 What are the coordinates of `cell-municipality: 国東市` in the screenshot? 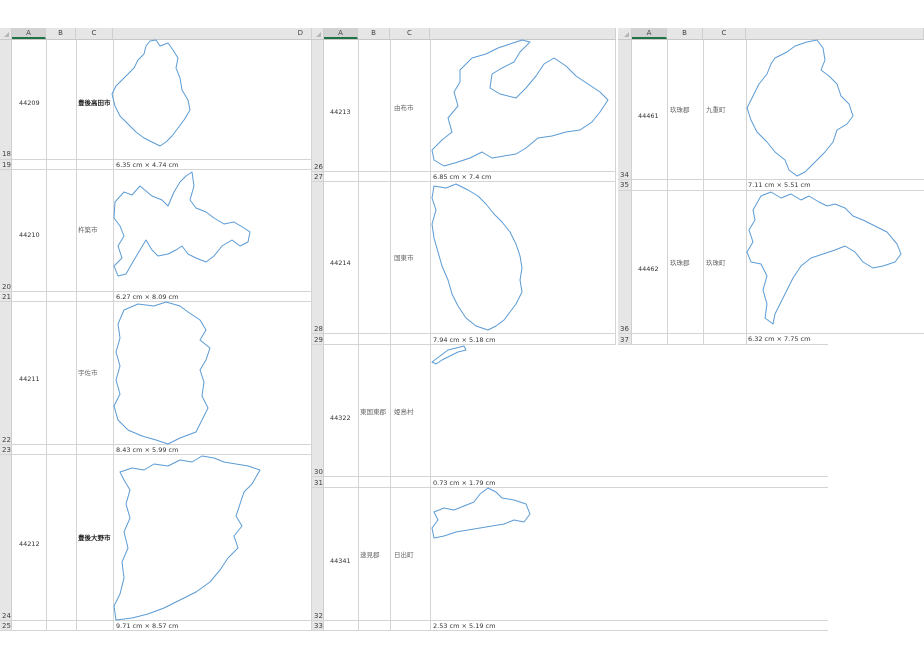 It's located at (404, 258).